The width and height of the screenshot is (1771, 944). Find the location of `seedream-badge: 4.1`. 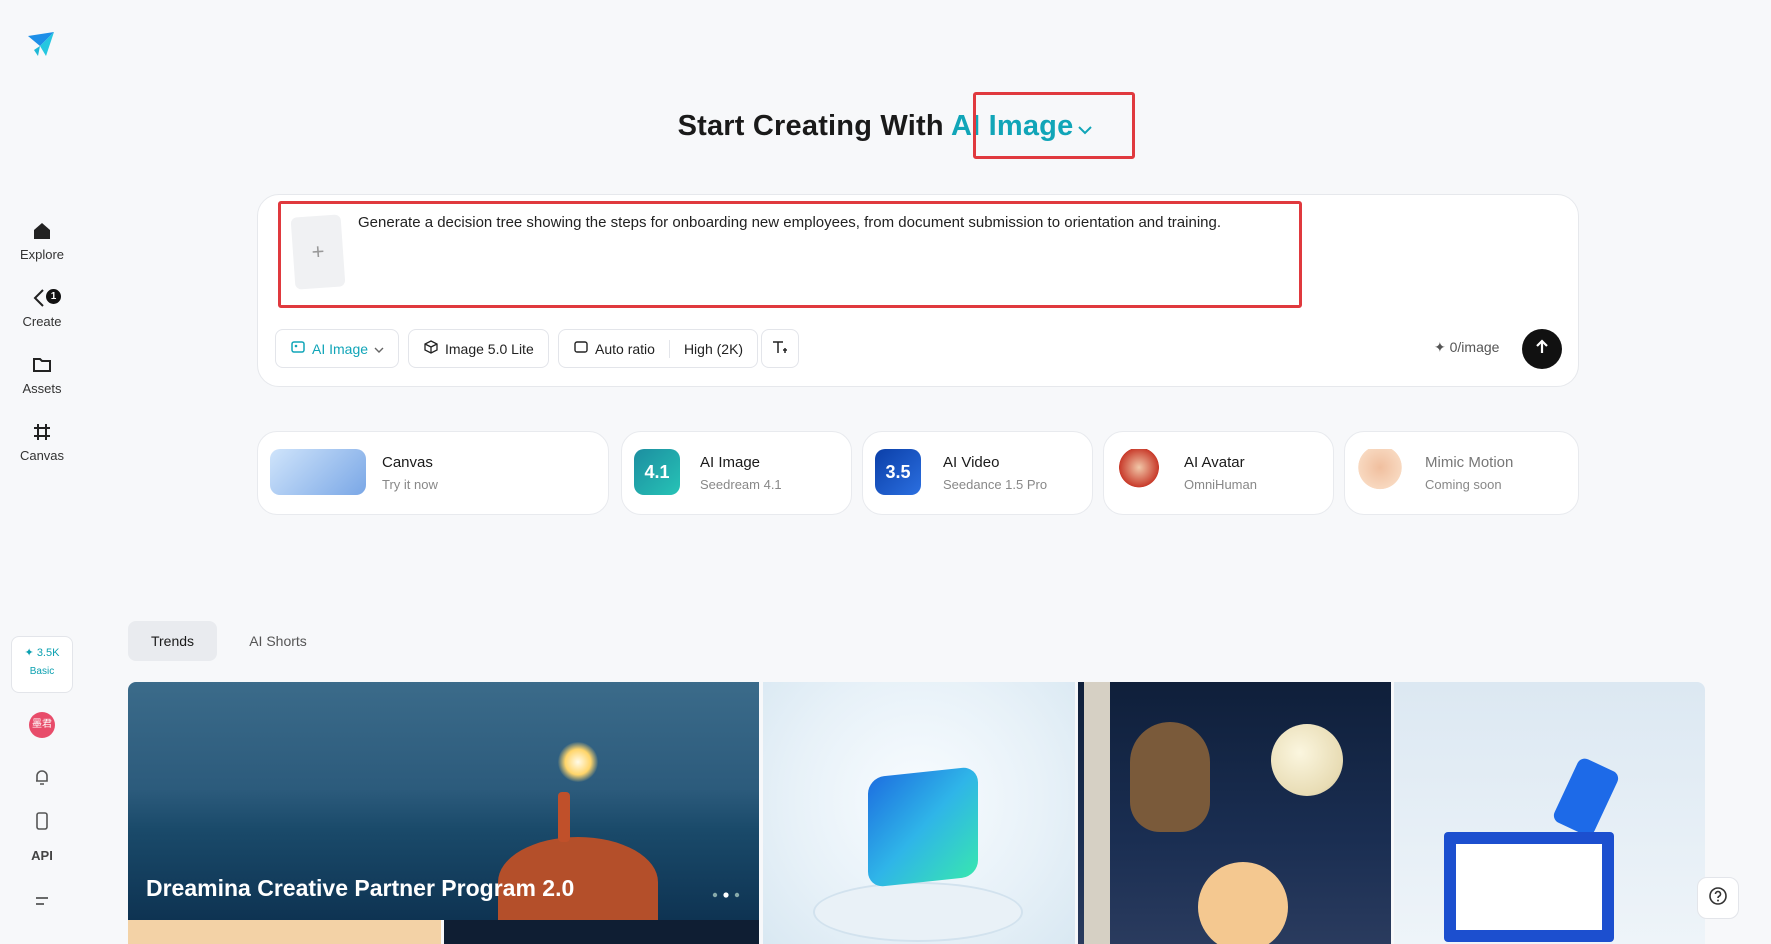

seedream-badge: 4.1 is located at coordinates (657, 472).